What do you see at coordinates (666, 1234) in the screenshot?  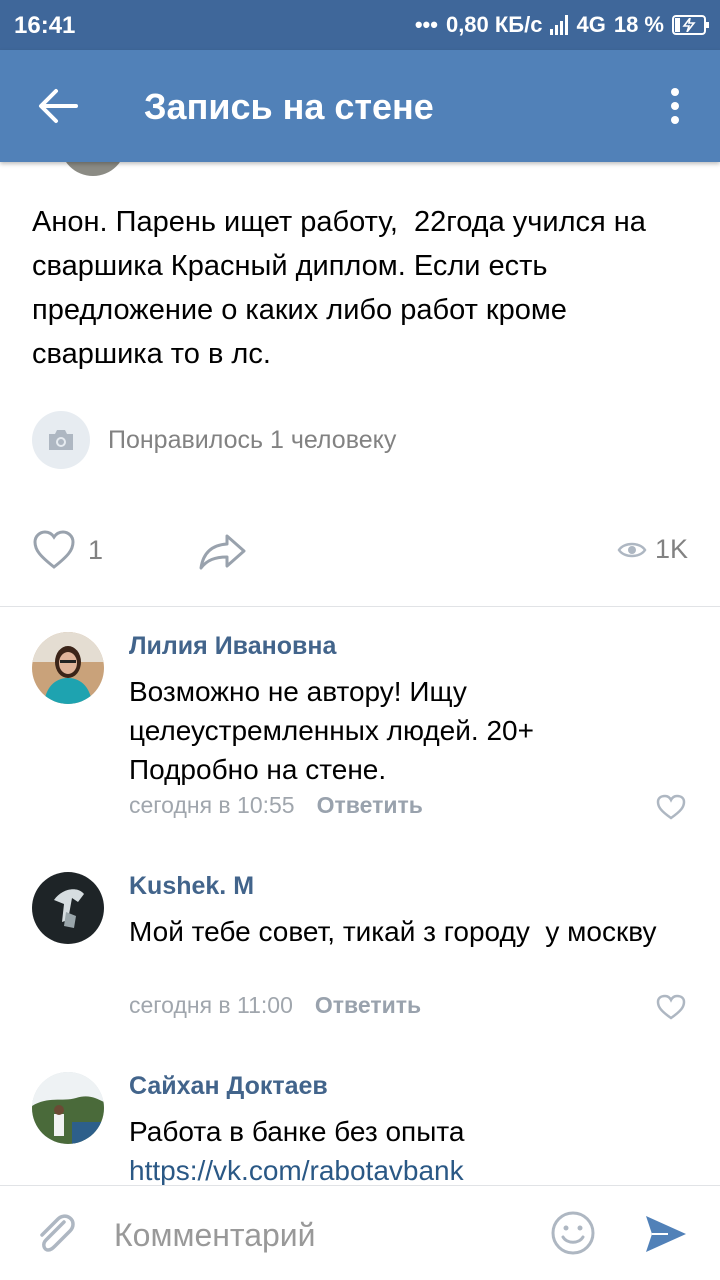 I see `send-icon` at bounding box center [666, 1234].